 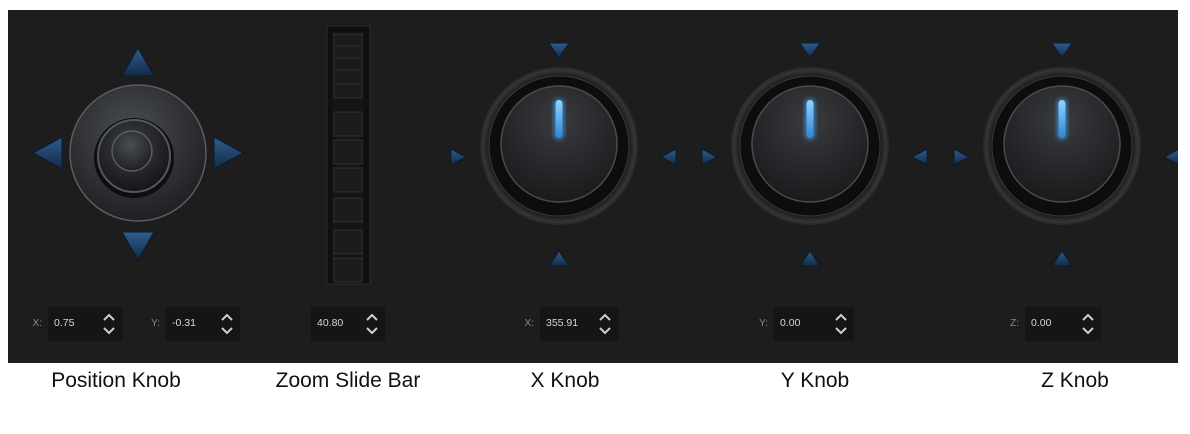 What do you see at coordinates (330, 323) in the screenshot?
I see `zoom-value: 40.80` at bounding box center [330, 323].